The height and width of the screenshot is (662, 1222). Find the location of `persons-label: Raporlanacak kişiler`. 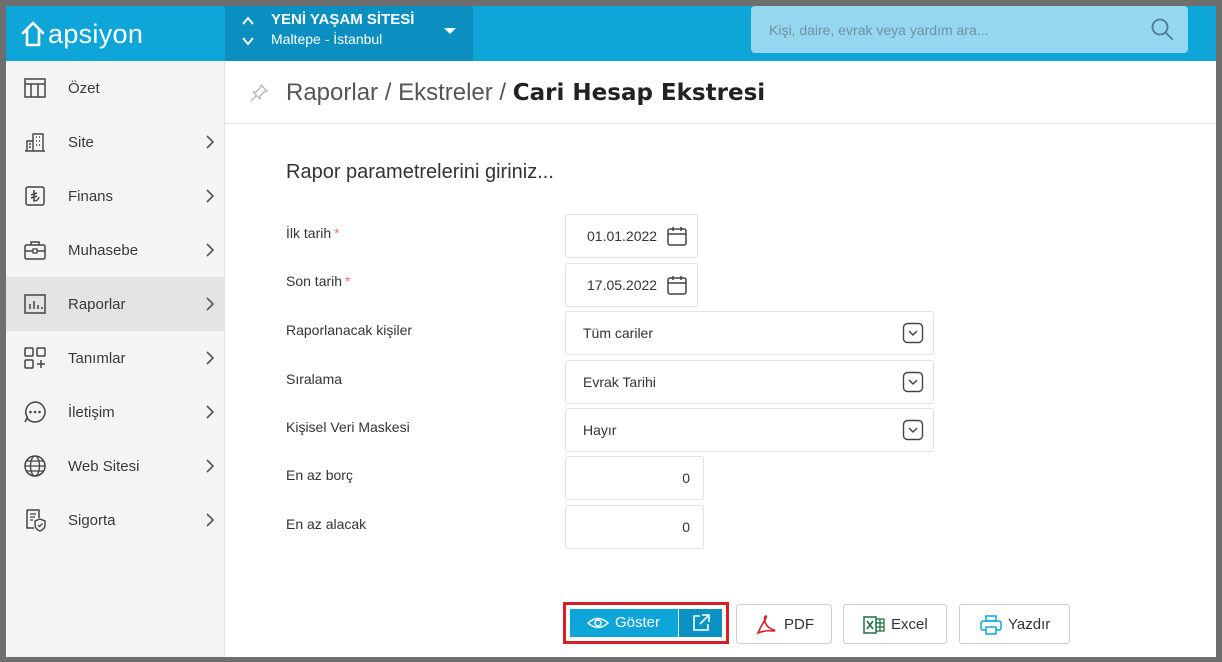

persons-label: Raporlanacak kişiler is located at coordinates (349, 330).